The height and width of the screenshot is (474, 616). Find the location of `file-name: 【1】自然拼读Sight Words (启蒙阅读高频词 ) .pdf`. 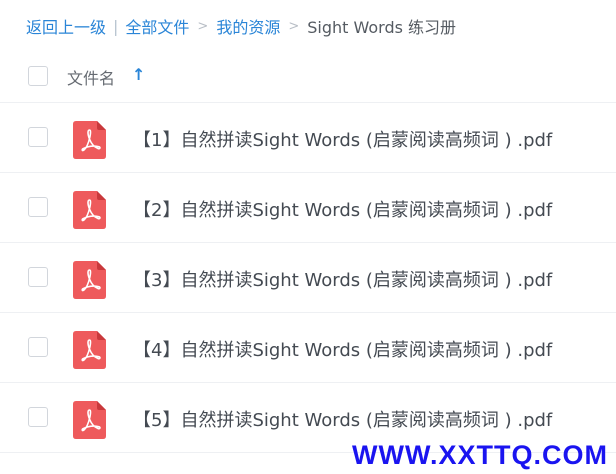

file-name: 【1】自然拼读Sight Words (启蒙阅读高频词 ) .pdf is located at coordinates (342, 139).